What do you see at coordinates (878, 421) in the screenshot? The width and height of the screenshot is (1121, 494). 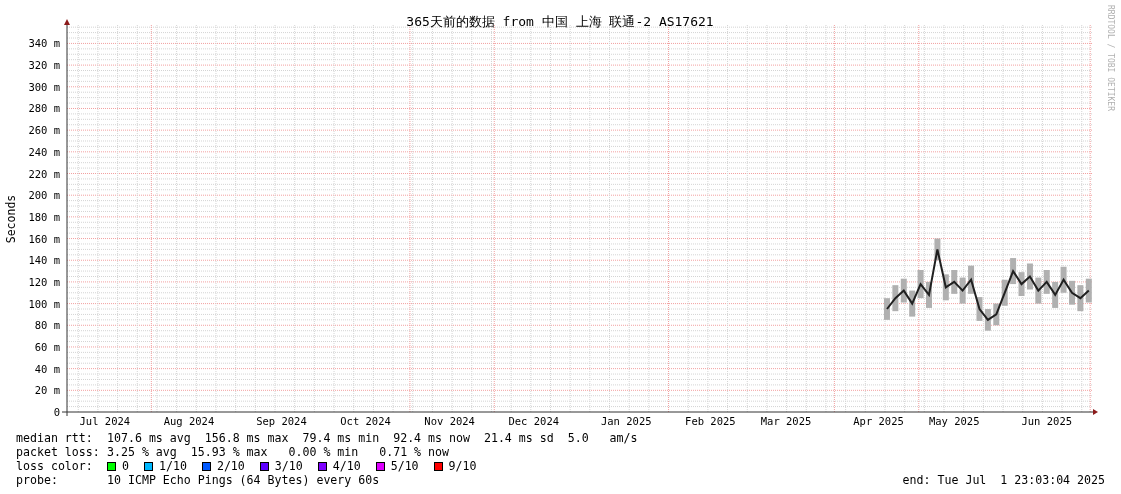 I see `tick-label: Apr 2025` at bounding box center [878, 421].